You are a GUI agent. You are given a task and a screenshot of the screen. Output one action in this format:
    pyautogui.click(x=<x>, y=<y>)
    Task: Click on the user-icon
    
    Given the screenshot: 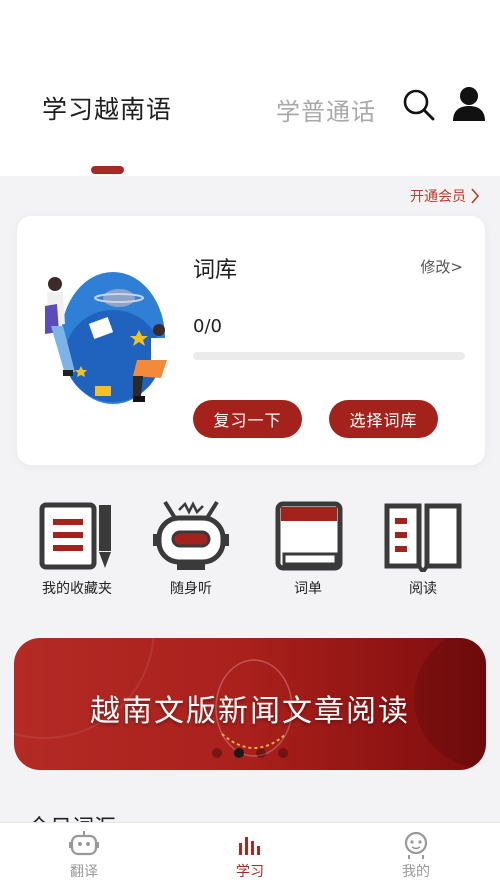 What is the action you would take?
    pyautogui.click(x=469, y=104)
    